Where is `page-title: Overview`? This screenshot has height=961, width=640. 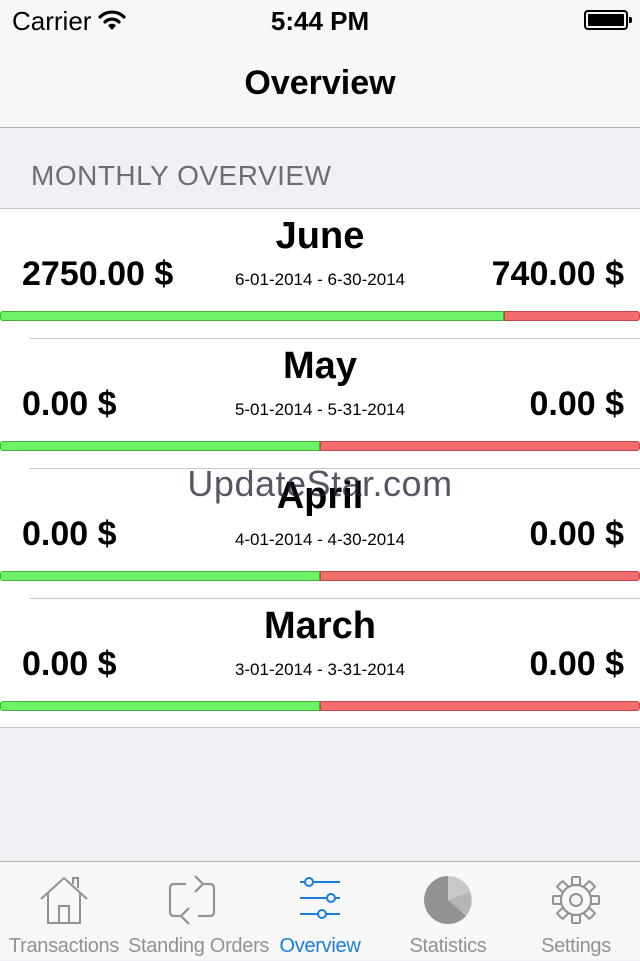 page-title: Overview is located at coordinates (320, 83).